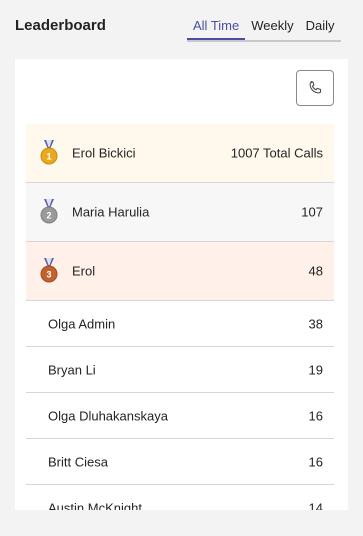 The width and height of the screenshot is (363, 536). What do you see at coordinates (111, 212) in the screenshot?
I see `player-name: Maria Harulia` at bounding box center [111, 212].